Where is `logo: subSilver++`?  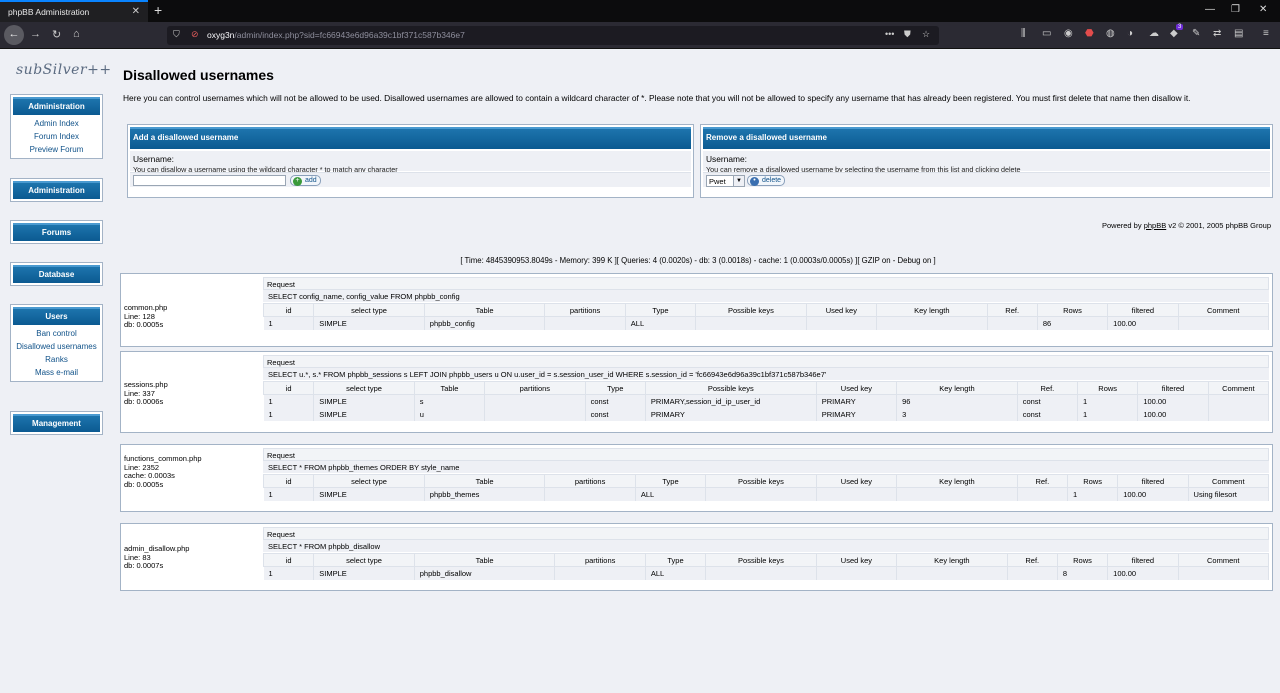
logo: subSilver++ is located at coordinates (64, 70).